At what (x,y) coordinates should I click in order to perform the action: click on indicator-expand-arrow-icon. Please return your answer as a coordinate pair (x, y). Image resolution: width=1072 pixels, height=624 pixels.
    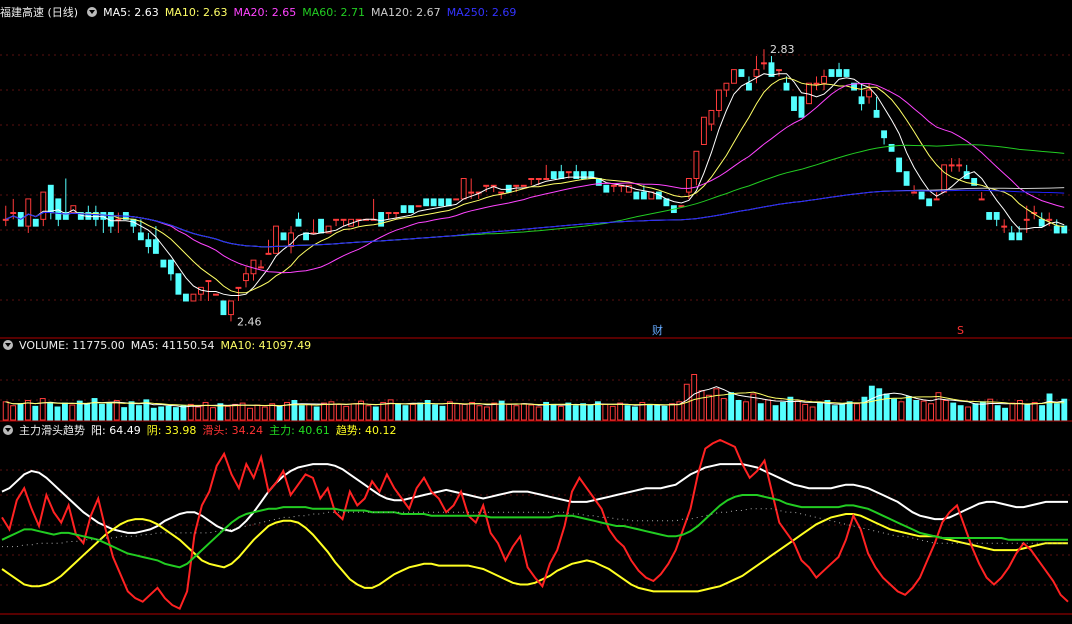
    Looking at the image, I should click on (8, 430).